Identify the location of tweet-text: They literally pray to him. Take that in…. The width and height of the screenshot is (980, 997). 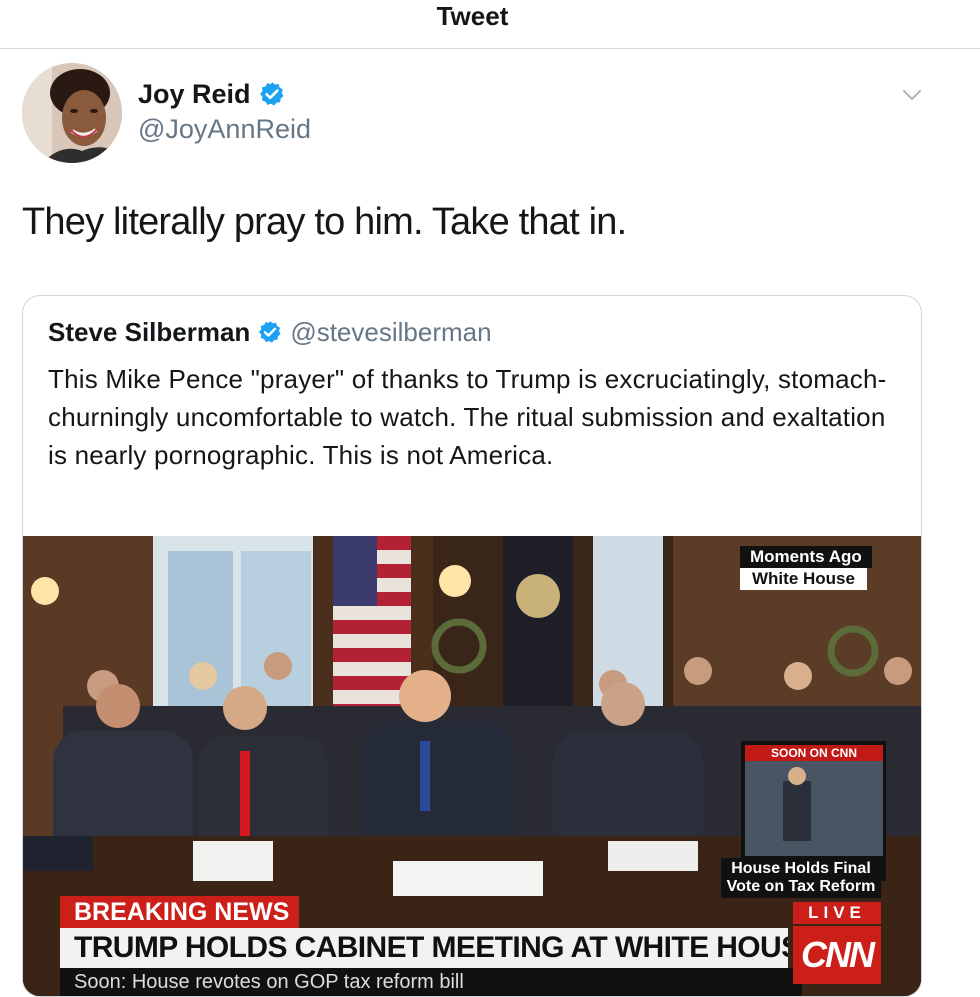
(324, 222).